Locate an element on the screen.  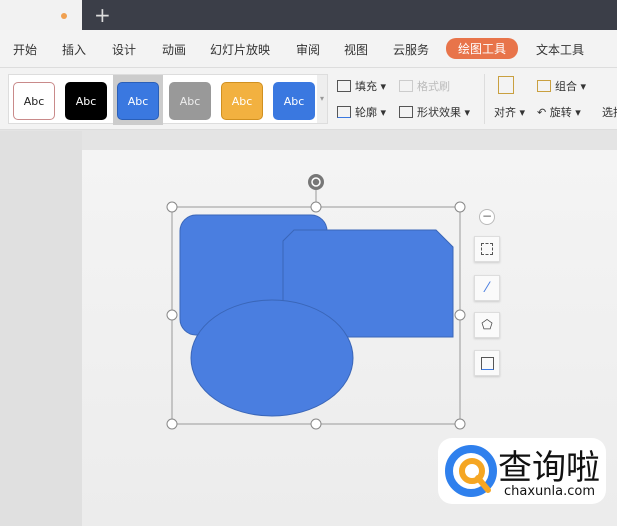
outline-quick-button is located at coordinates (487, 363).